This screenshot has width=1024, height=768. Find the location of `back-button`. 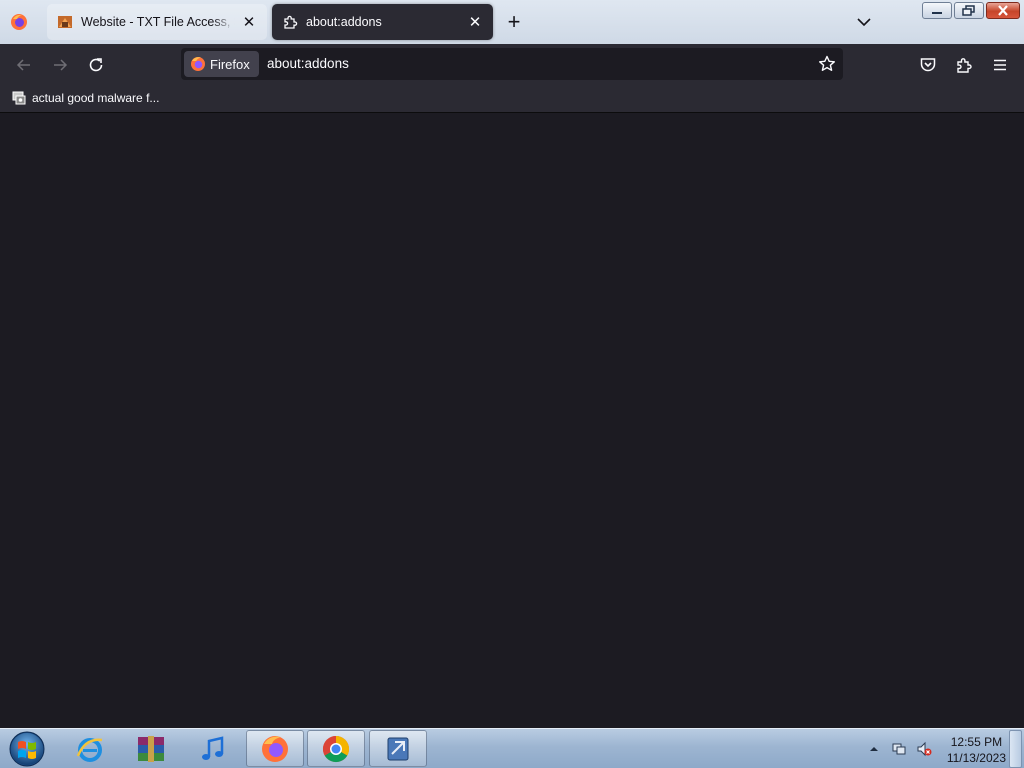

back-button is located at coordinates (24, 65).